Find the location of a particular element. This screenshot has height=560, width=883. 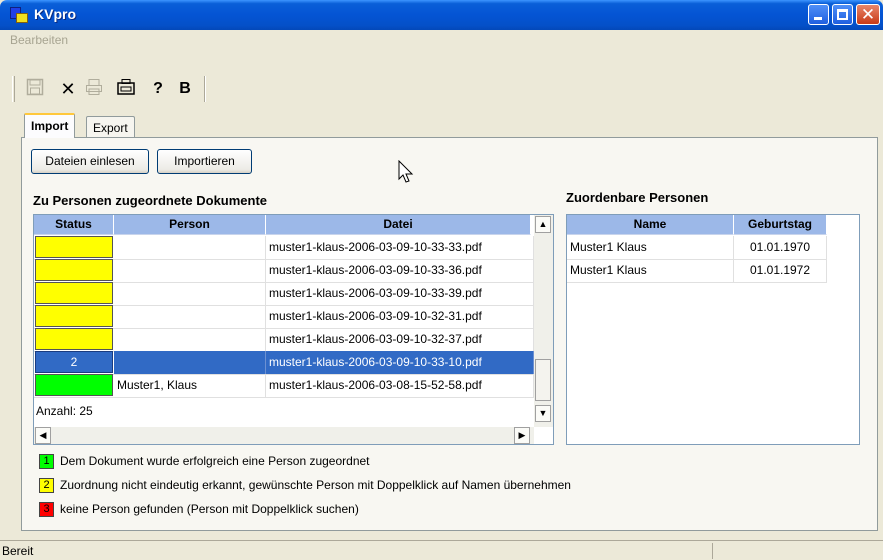

scroll-thumb is located at coordinates (543, 380).